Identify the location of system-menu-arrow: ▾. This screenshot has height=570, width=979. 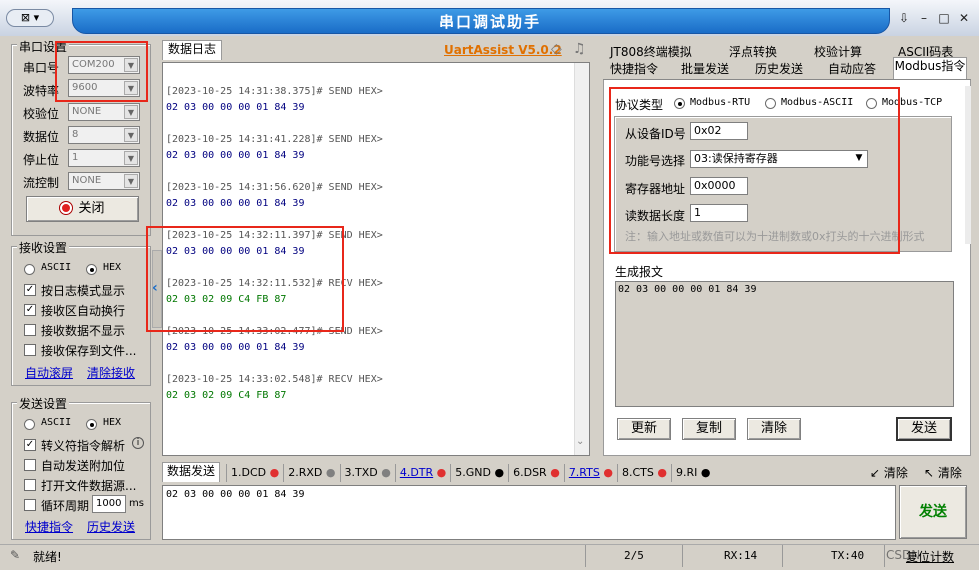
(36, 17).